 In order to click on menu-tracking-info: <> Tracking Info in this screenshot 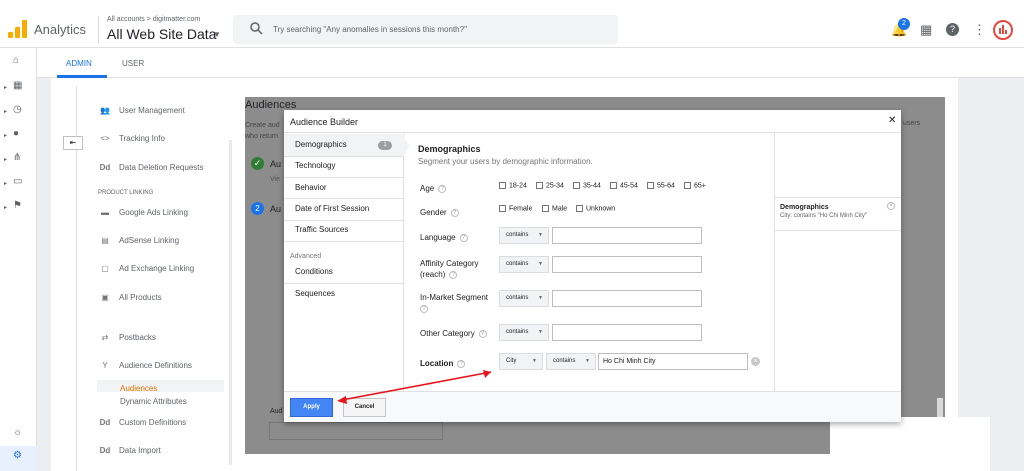, I will do `click(131, 138)`.